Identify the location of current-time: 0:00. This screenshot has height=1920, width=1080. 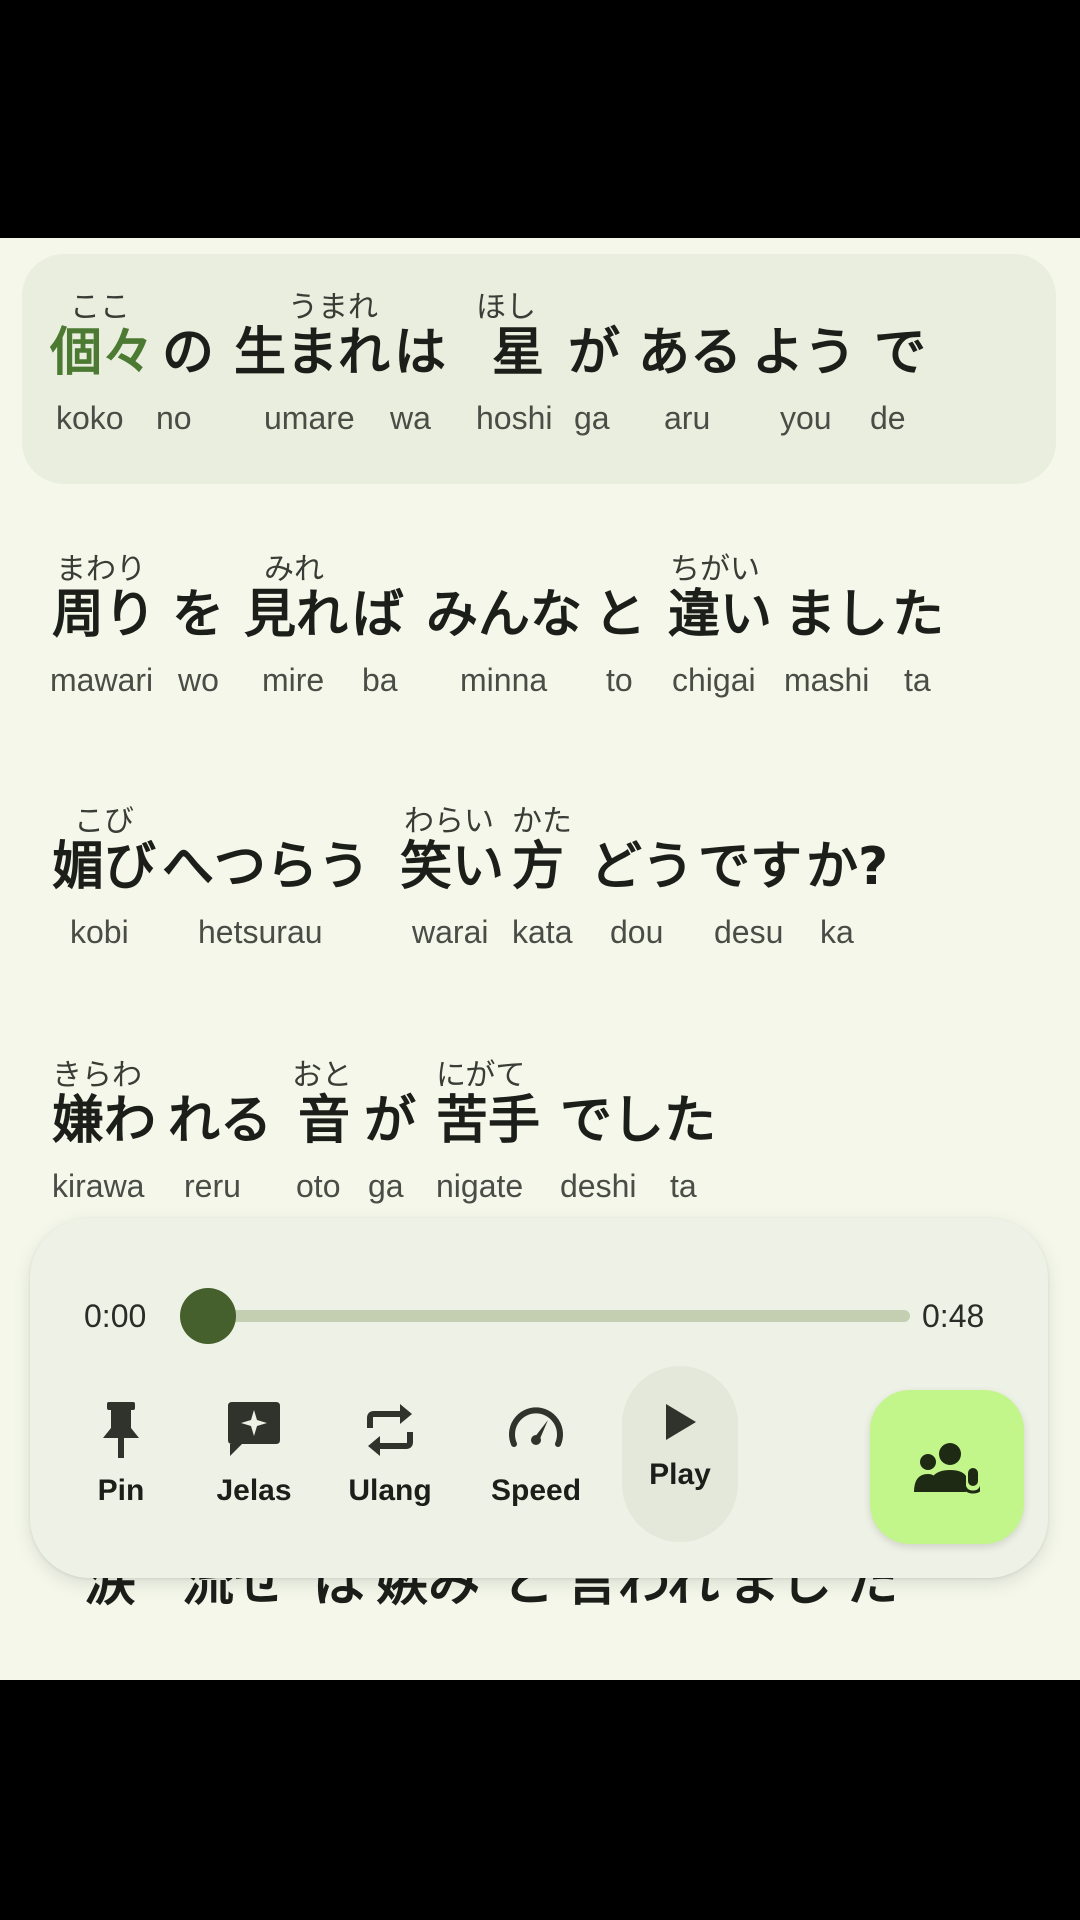
(115, 1316).